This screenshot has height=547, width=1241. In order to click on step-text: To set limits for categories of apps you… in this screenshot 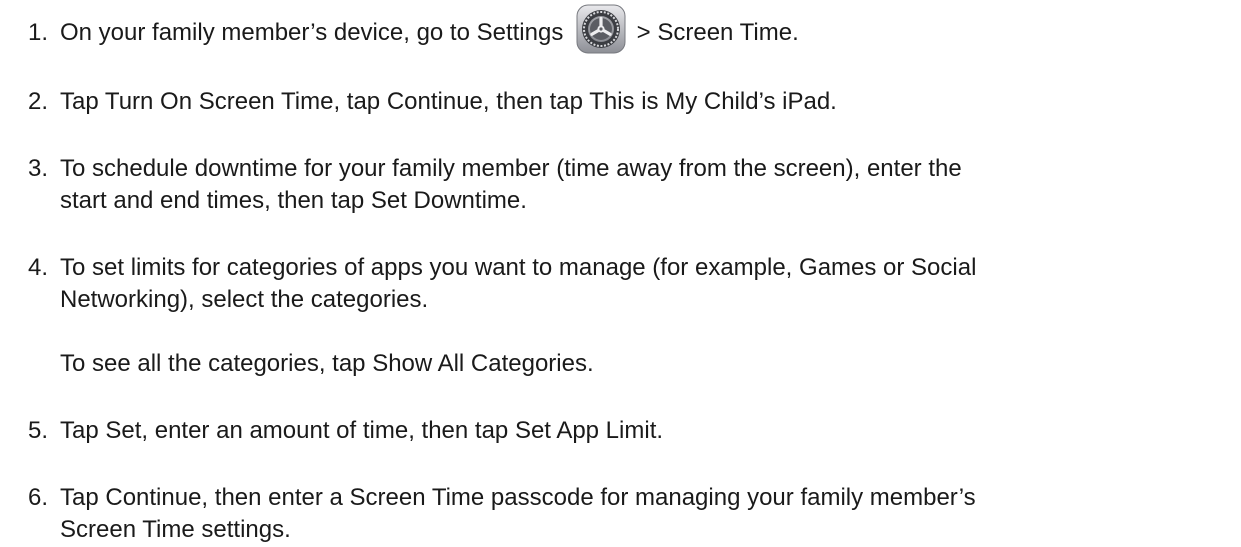, I will do `click(640, 284)`.